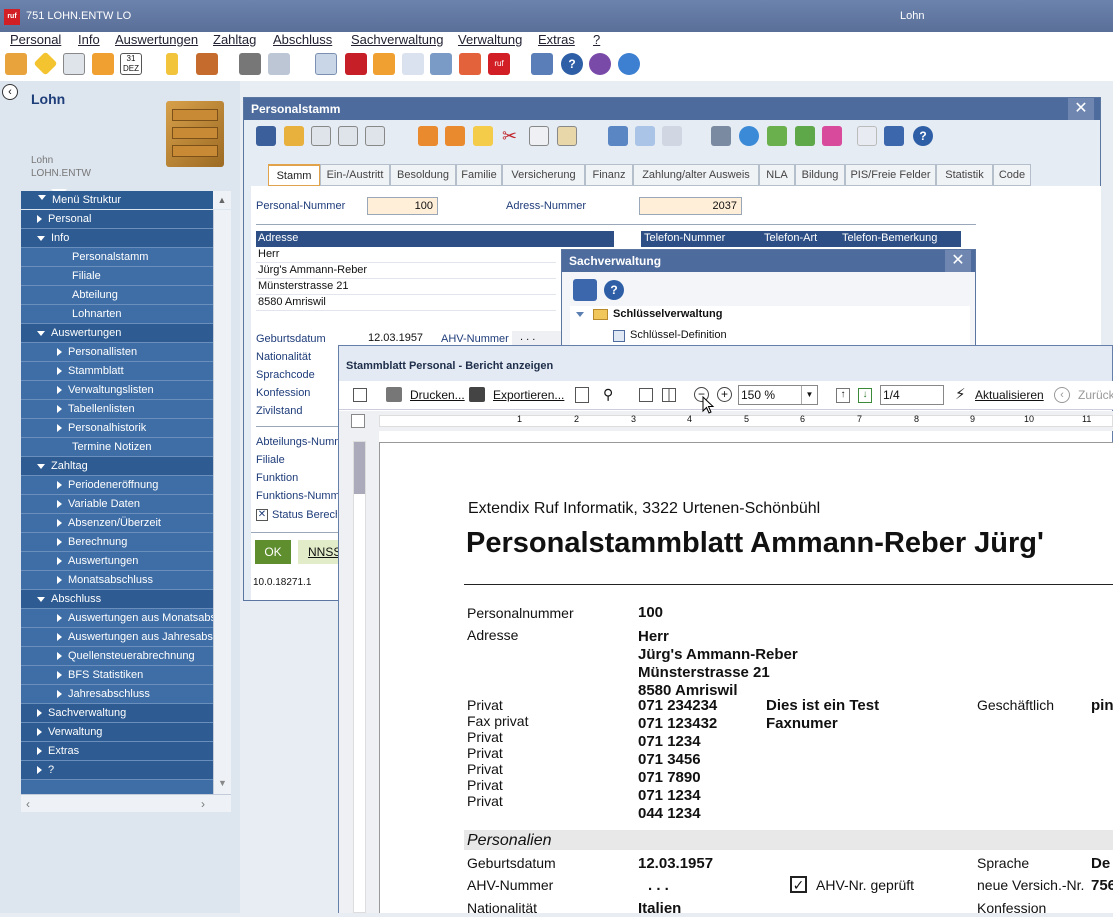 This screenshot has width=1113, height=917. I want to click on sidebar-item: Variable Daten, so click(117, 504).